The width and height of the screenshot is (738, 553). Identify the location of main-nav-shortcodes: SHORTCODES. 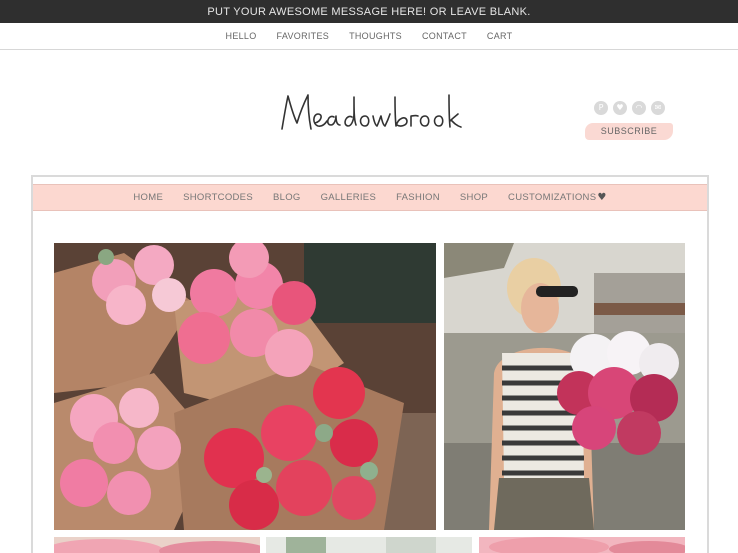
(218, 197).